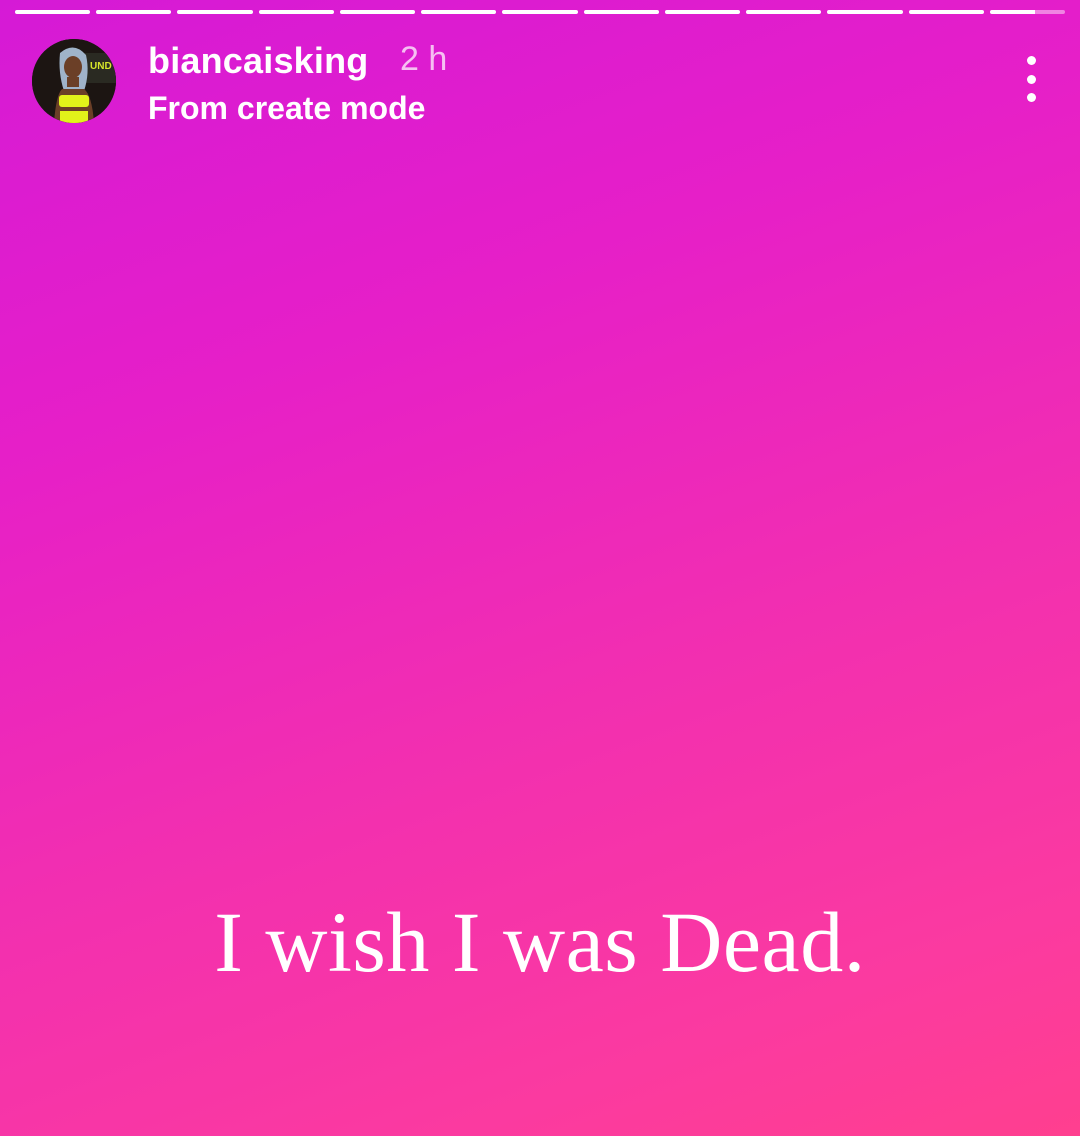 Image resolution: width=1080 pixels, height=1136 pixels. I want to click on avatar-image: UND RVT, so click(74, 81).